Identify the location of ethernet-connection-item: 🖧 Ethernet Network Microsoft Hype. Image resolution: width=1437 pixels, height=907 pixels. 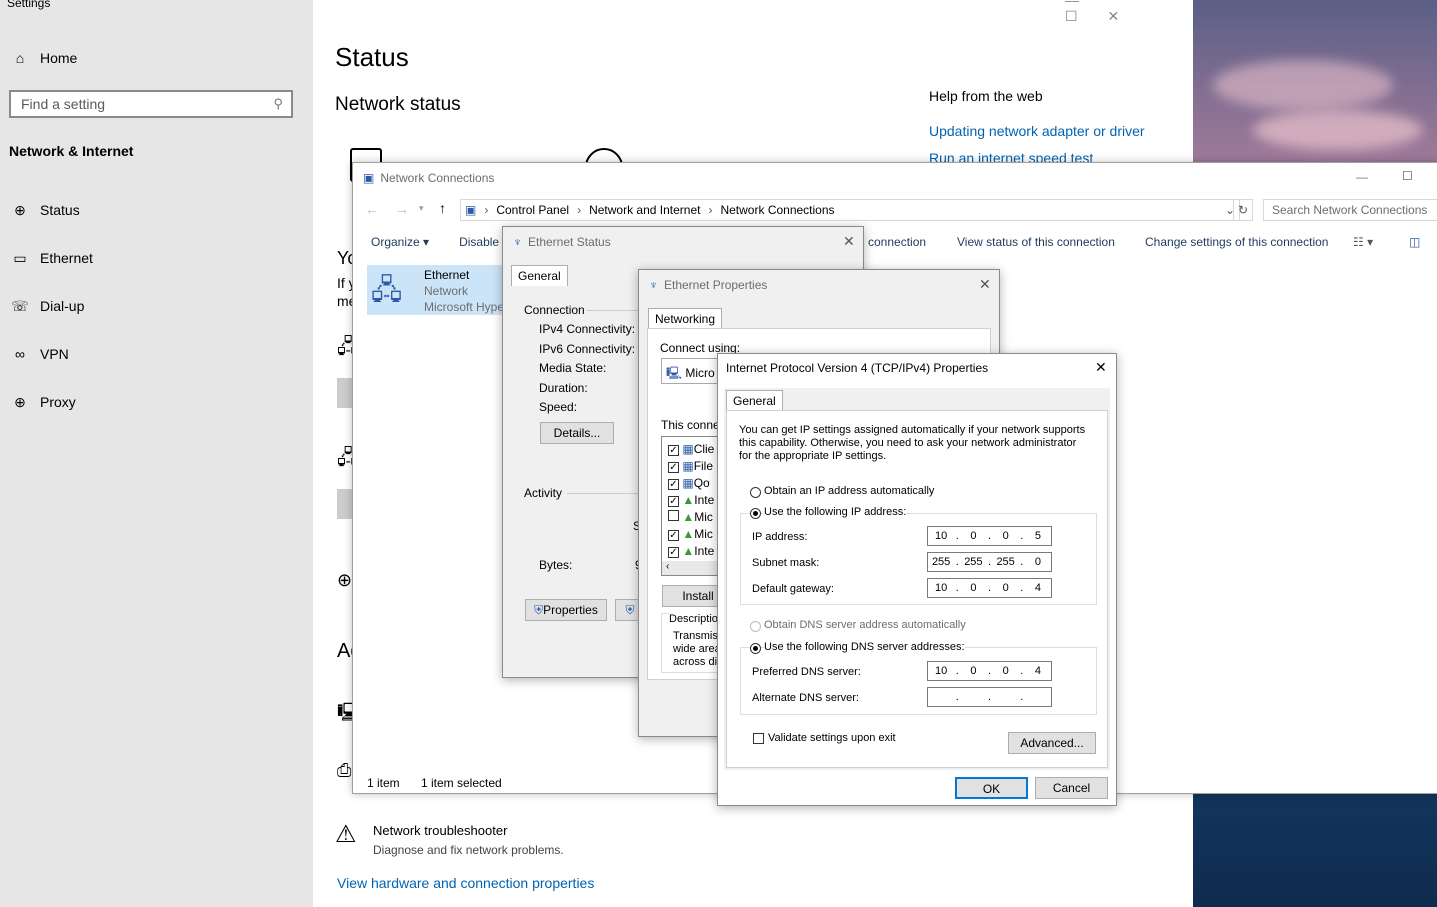
(437, 290).